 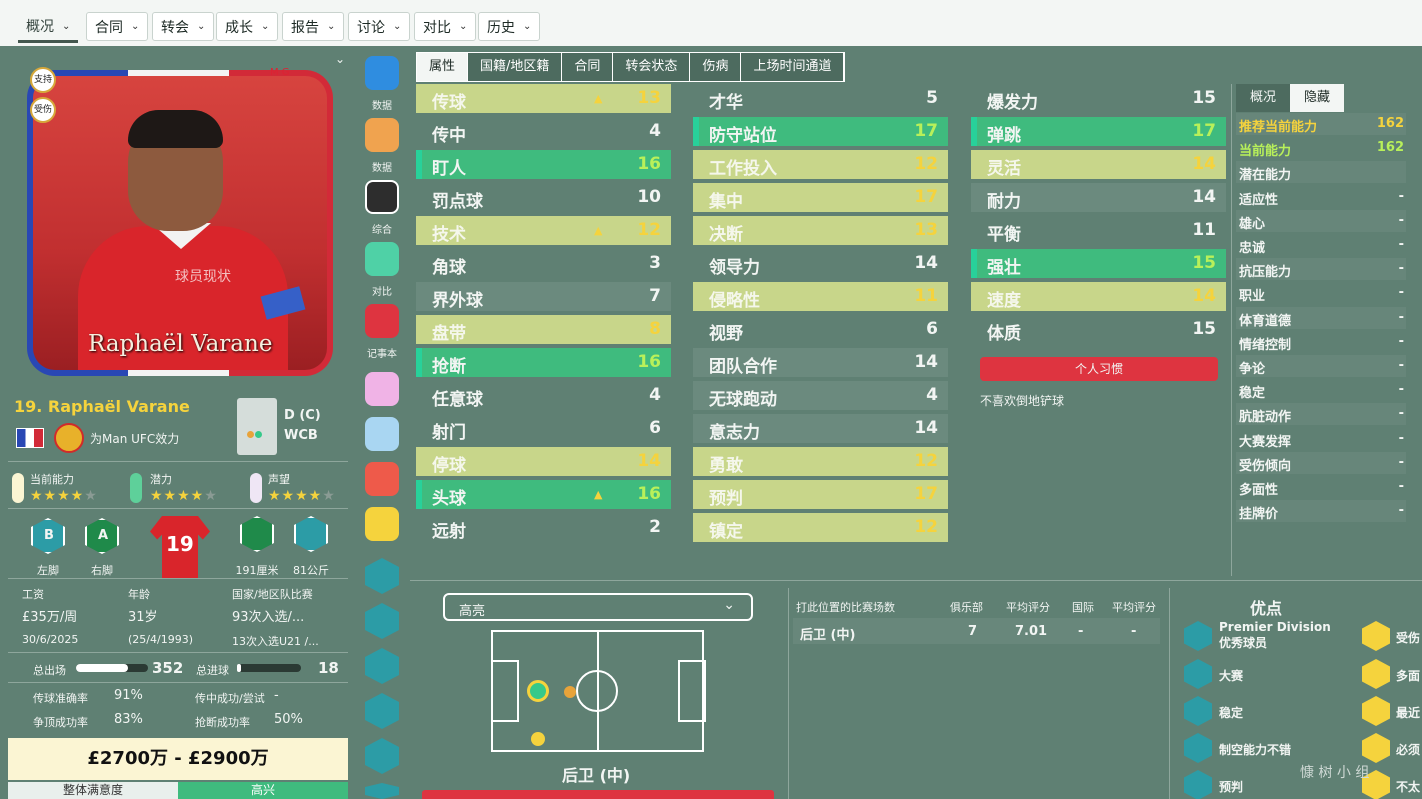 I want to click on attribute-row: 工作投入 12, so click(x=820, y=164).